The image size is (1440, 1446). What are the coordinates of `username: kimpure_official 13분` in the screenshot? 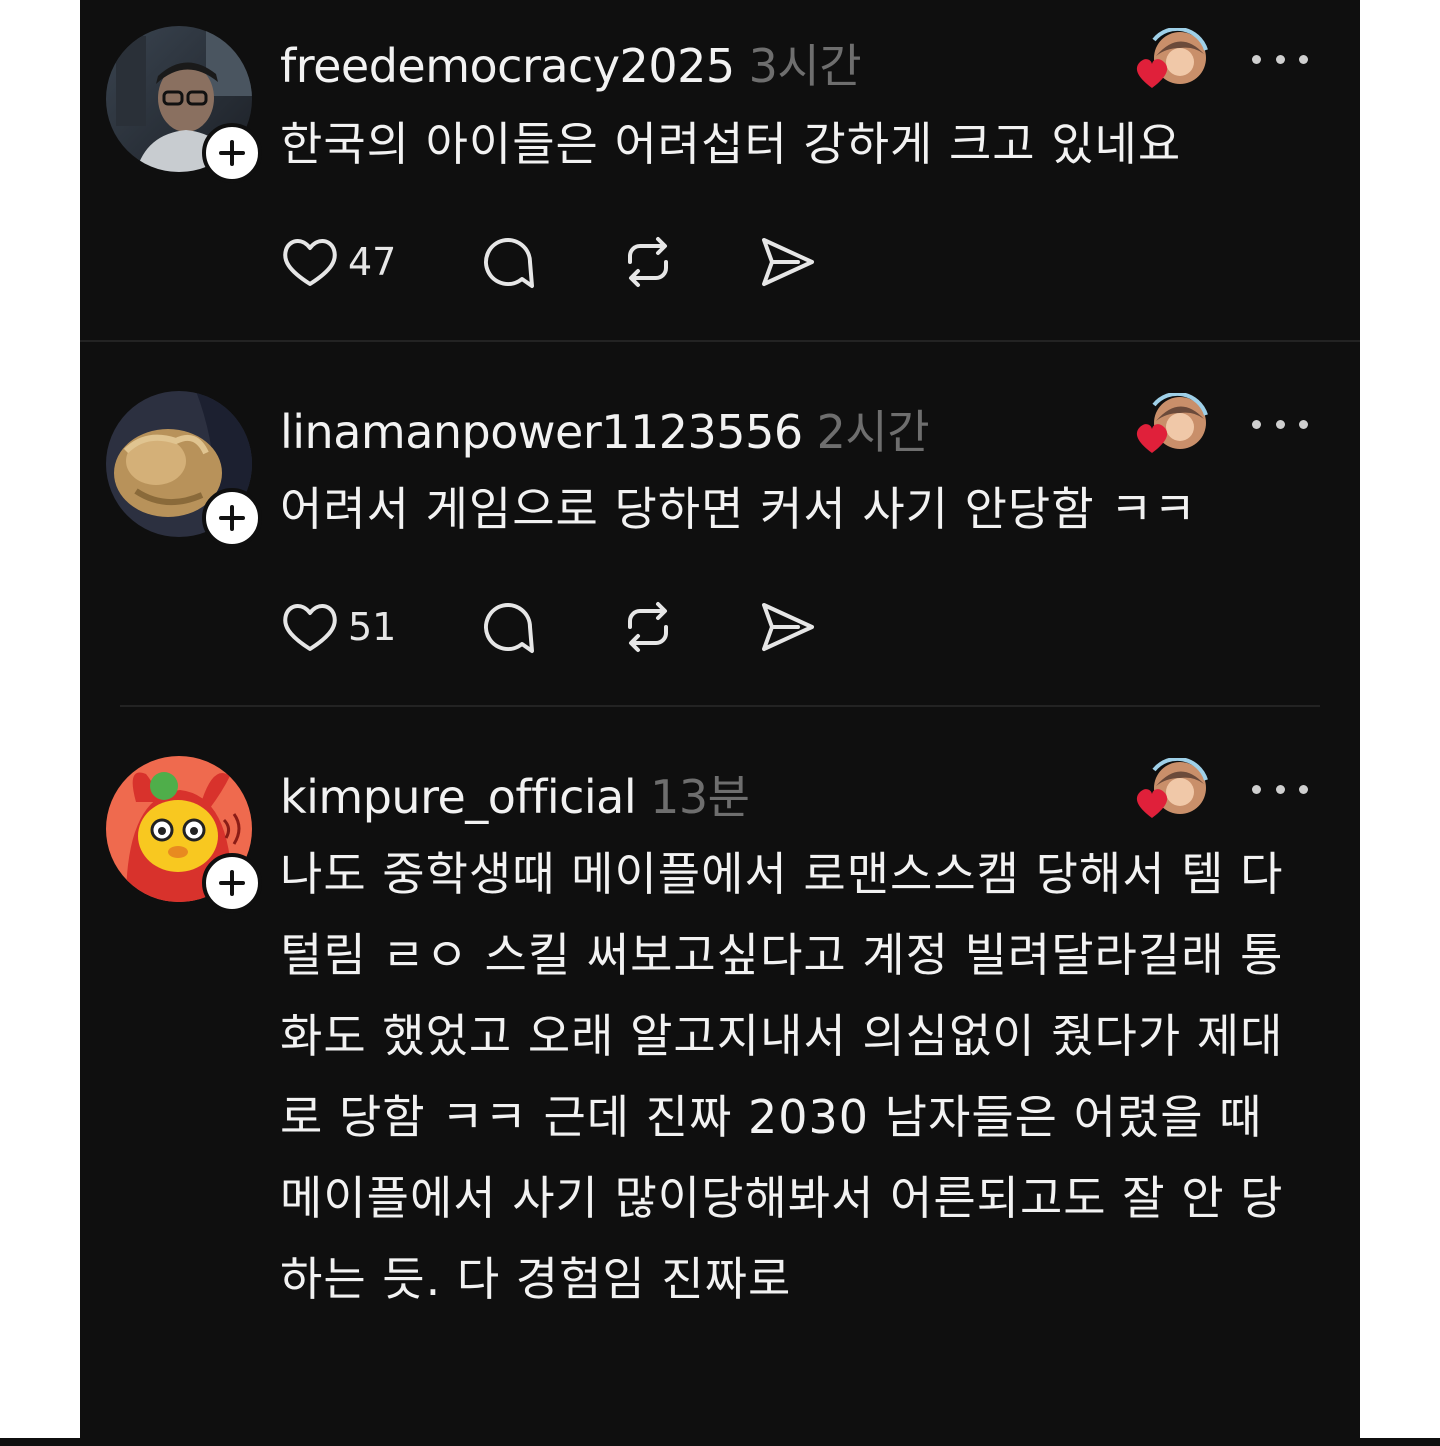 It's located at (515, 794).